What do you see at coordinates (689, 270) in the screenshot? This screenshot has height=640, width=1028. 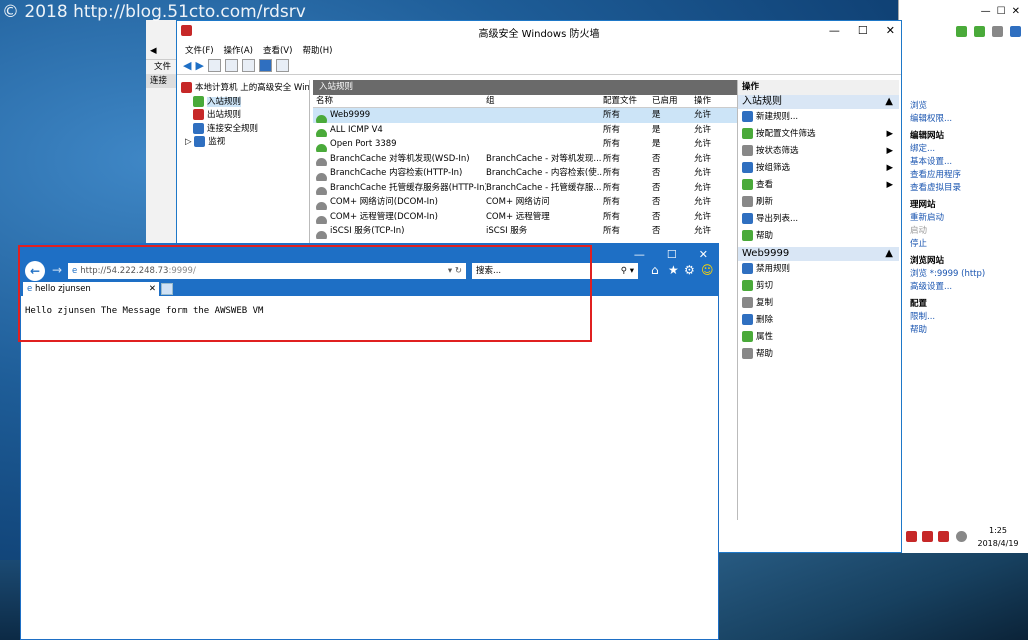 I see `tools-gear-icon: ⚙` at bounding box center [689, 270].